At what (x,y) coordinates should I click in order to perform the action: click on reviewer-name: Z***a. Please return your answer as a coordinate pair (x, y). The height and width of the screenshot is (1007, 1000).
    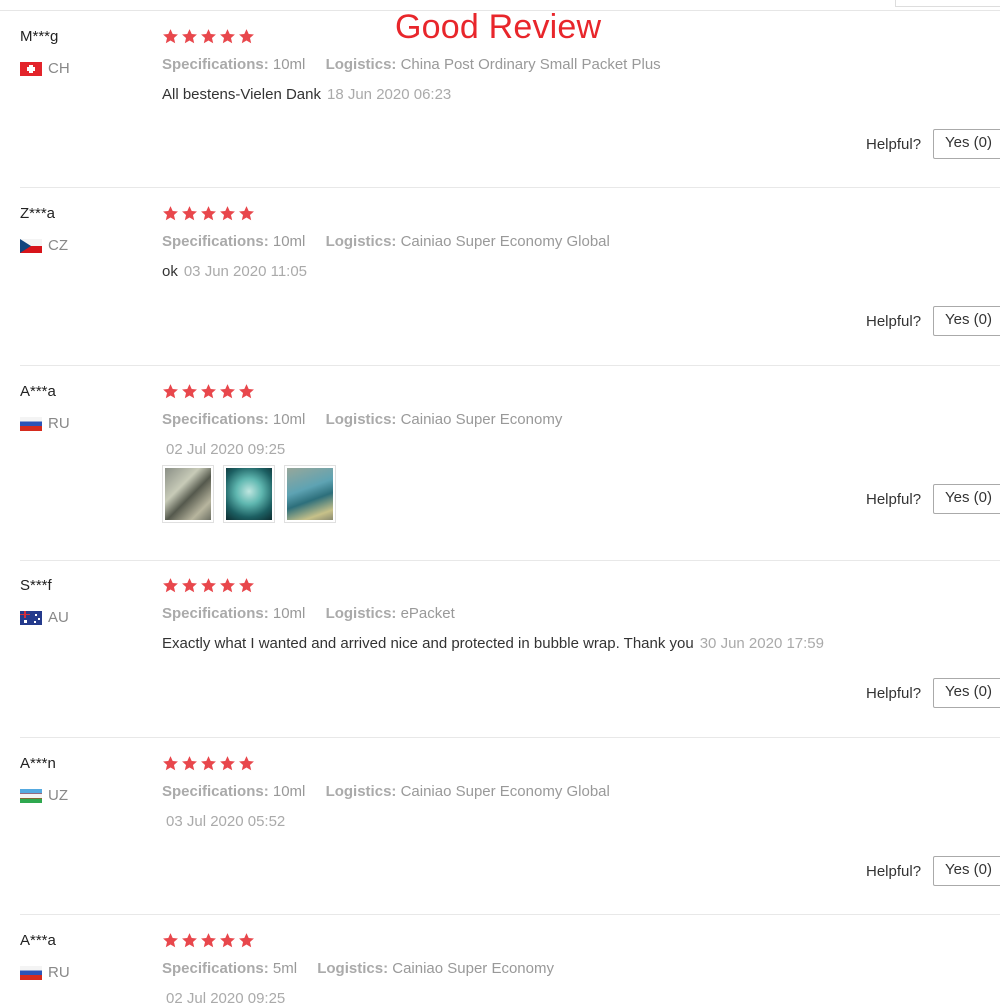
    Looking at the image, I should click on (38, 213).